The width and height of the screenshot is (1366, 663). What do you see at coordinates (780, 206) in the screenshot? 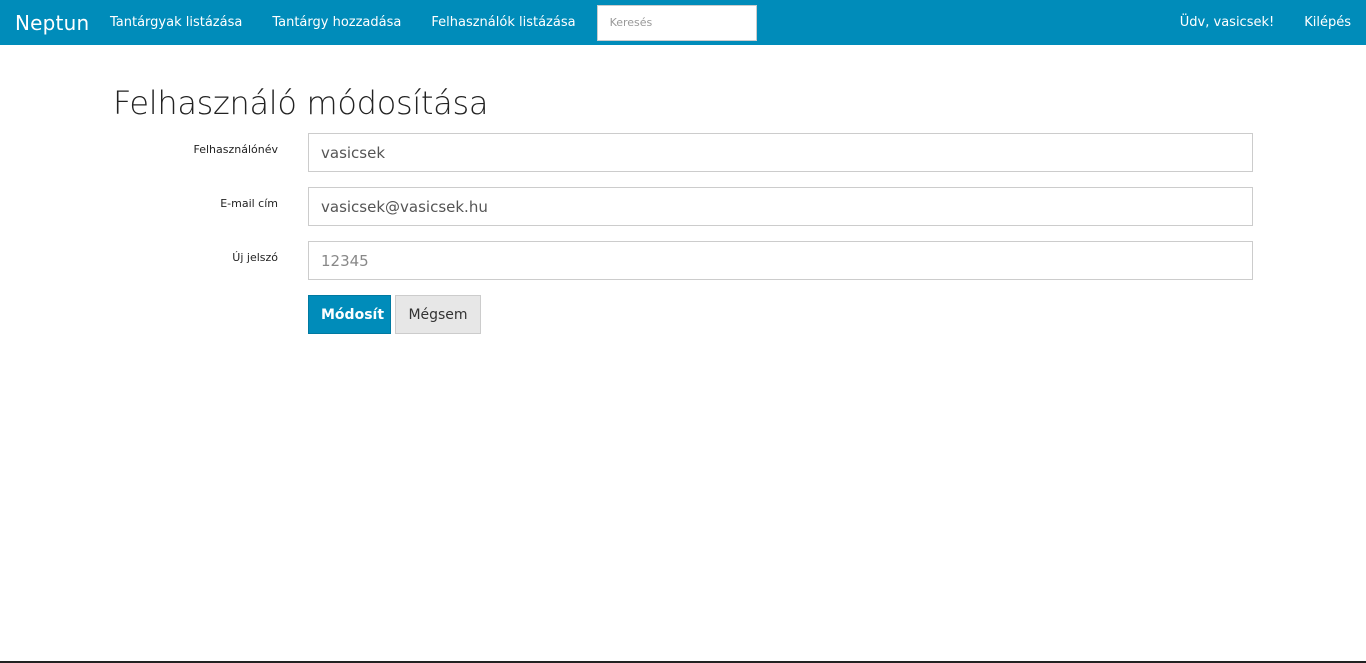
I see `email-field` at bounding box center [780, 206].